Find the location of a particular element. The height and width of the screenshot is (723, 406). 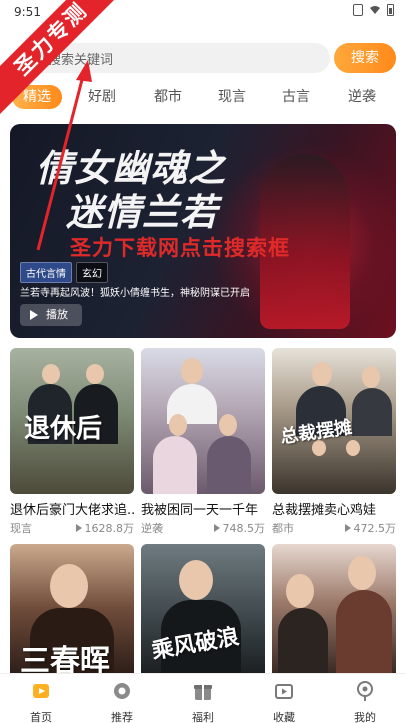

play-icon is located at coordinates (34, 315).